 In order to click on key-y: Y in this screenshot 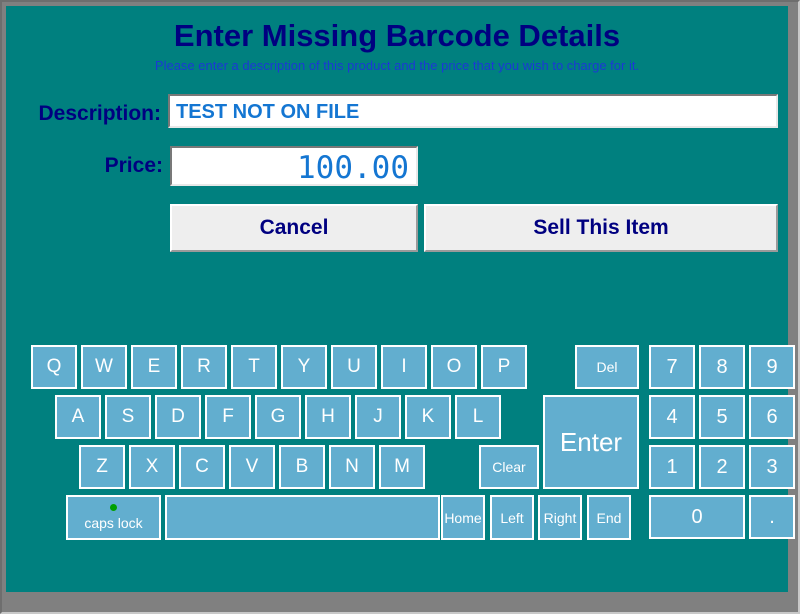, I will do `click(304, 367)`.